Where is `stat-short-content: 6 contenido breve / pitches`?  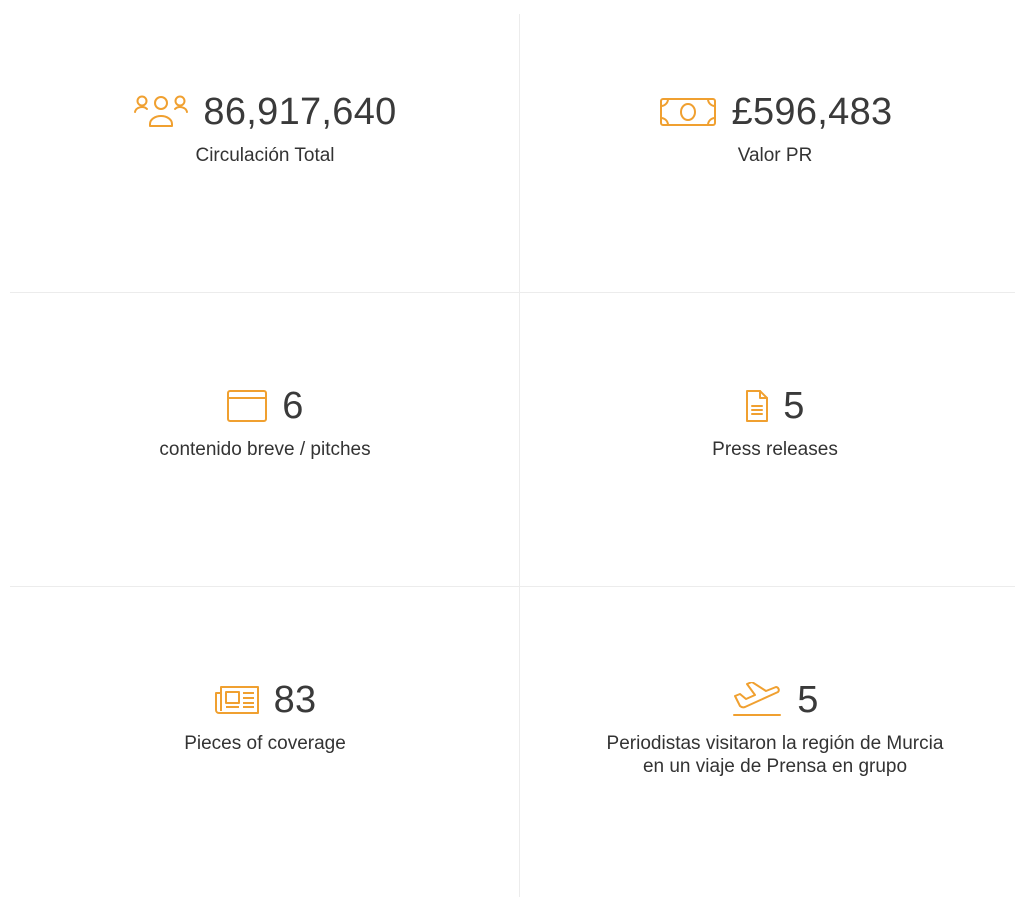
stat-short-content: 6 contenido breve / pitches is located at coordinates (265, 421).